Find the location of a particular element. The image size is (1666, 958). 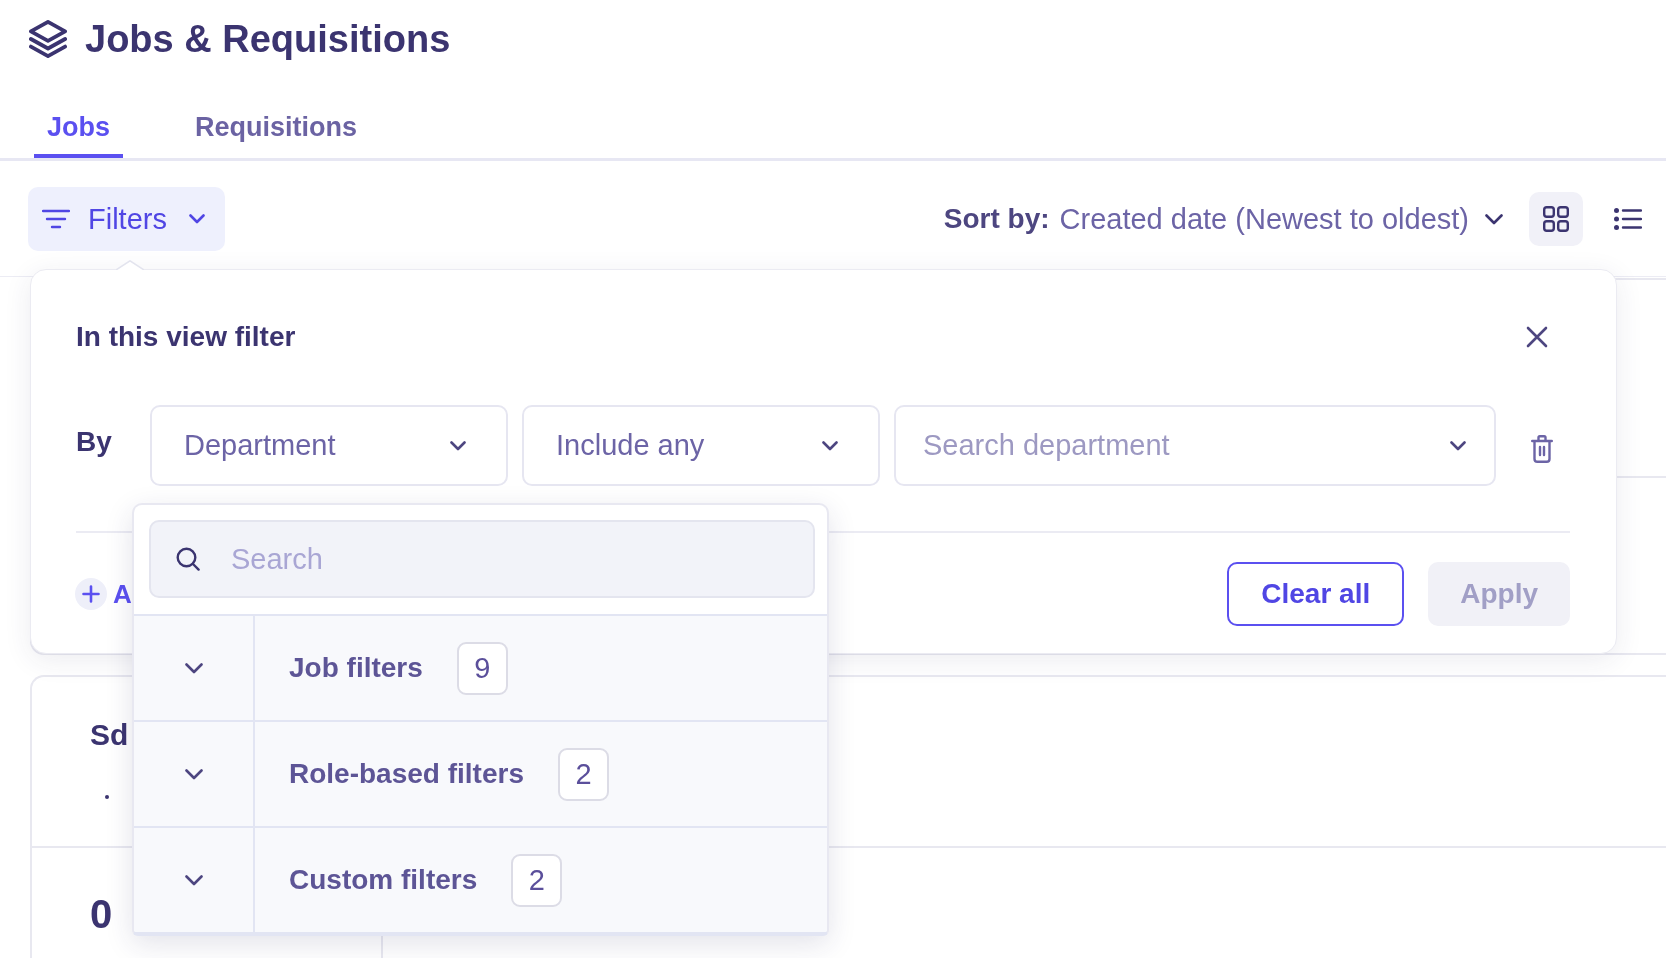

count-badge: 9 is located at coordinates (482, 668).